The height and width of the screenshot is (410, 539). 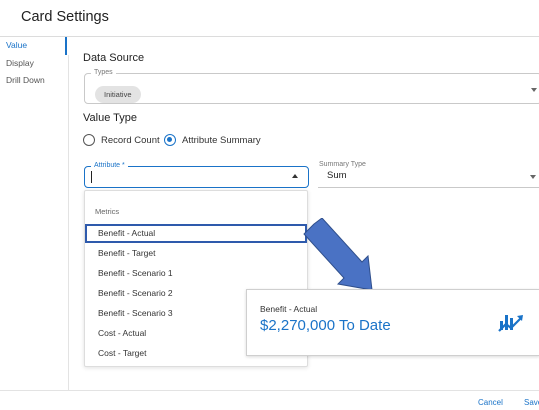 I want to click on trend-chart-icon, so click(x=510, y=323).